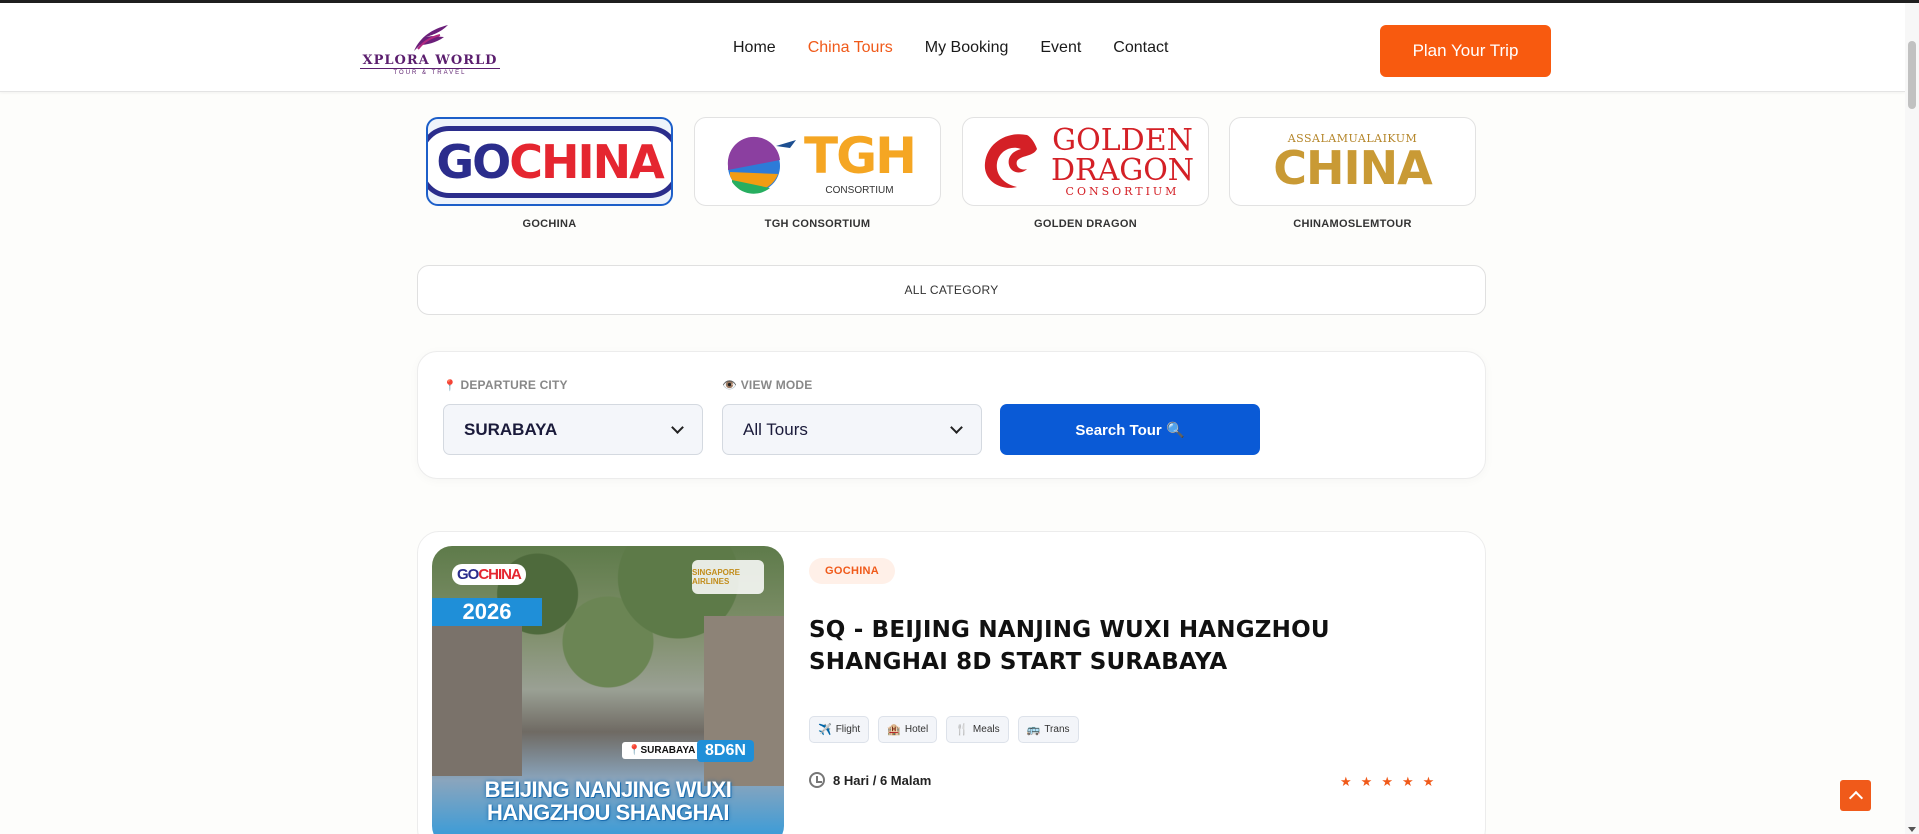  Describe the element at coordinates (431, 38) in the screenshot. I see `logo-mark-icon` at that location.